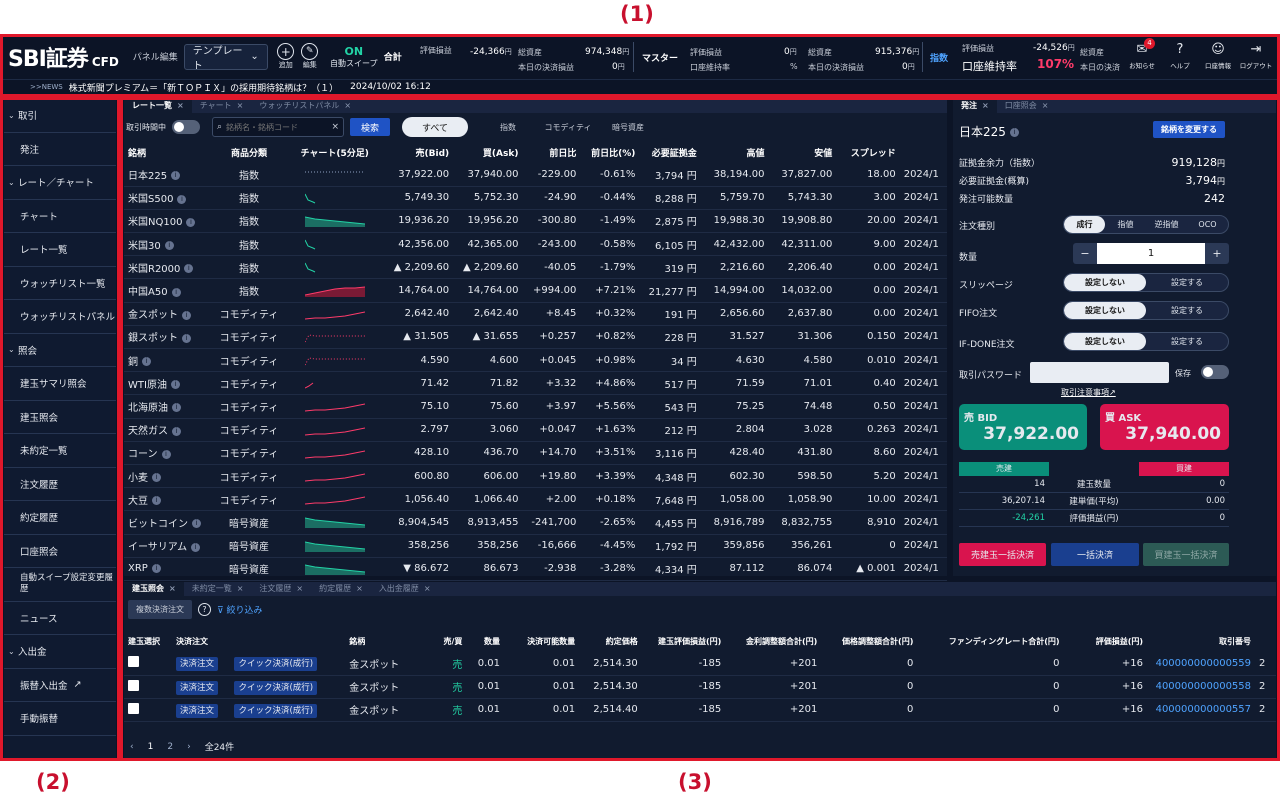 This screenshot has height=806, width=1280. I want to click on ask-cell: 2,642.40, so click(488, 314).